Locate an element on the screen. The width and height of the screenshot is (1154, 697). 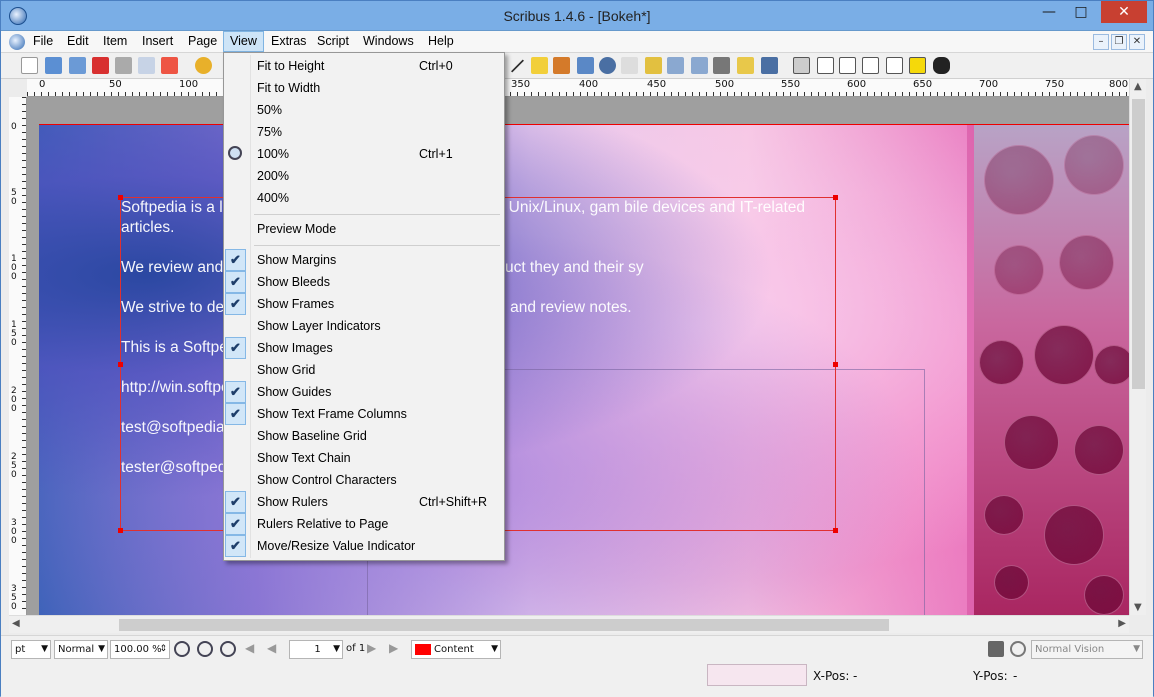
mdi-restore-icon: ❐ is located at coordinates (1119, 42).